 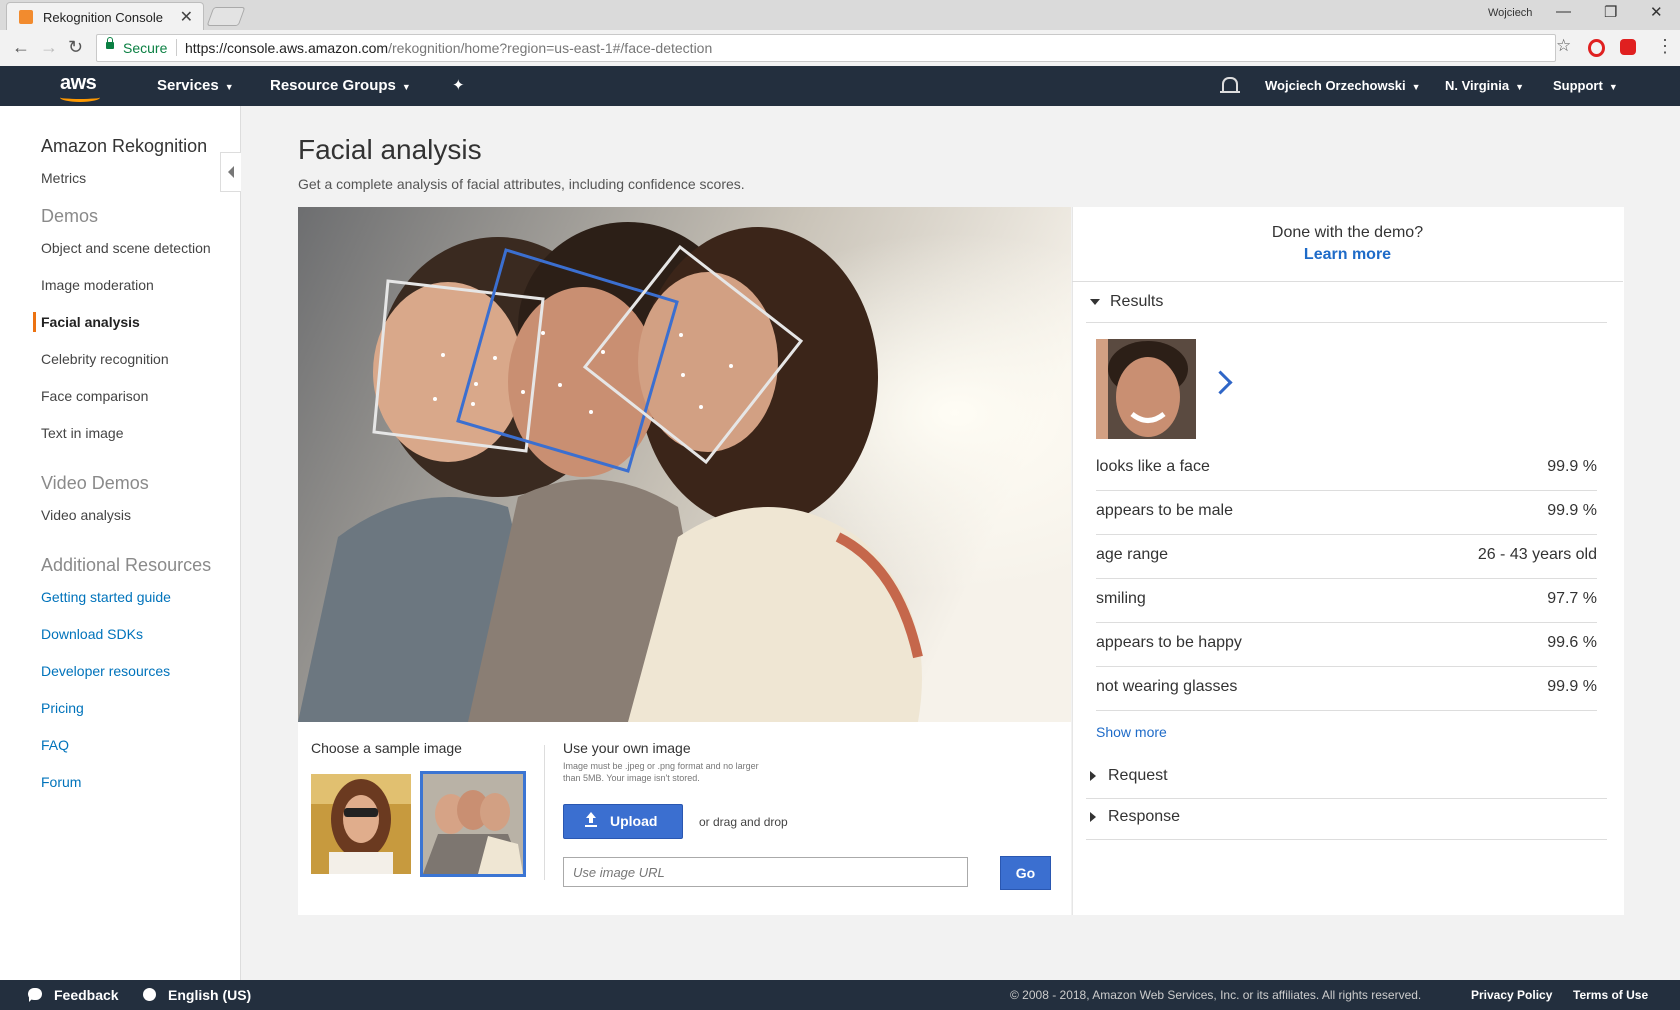 What do you see at coordinates (1346, 839) in the screenshot?
I see `response-divider` at bounding box center [1346, 839].